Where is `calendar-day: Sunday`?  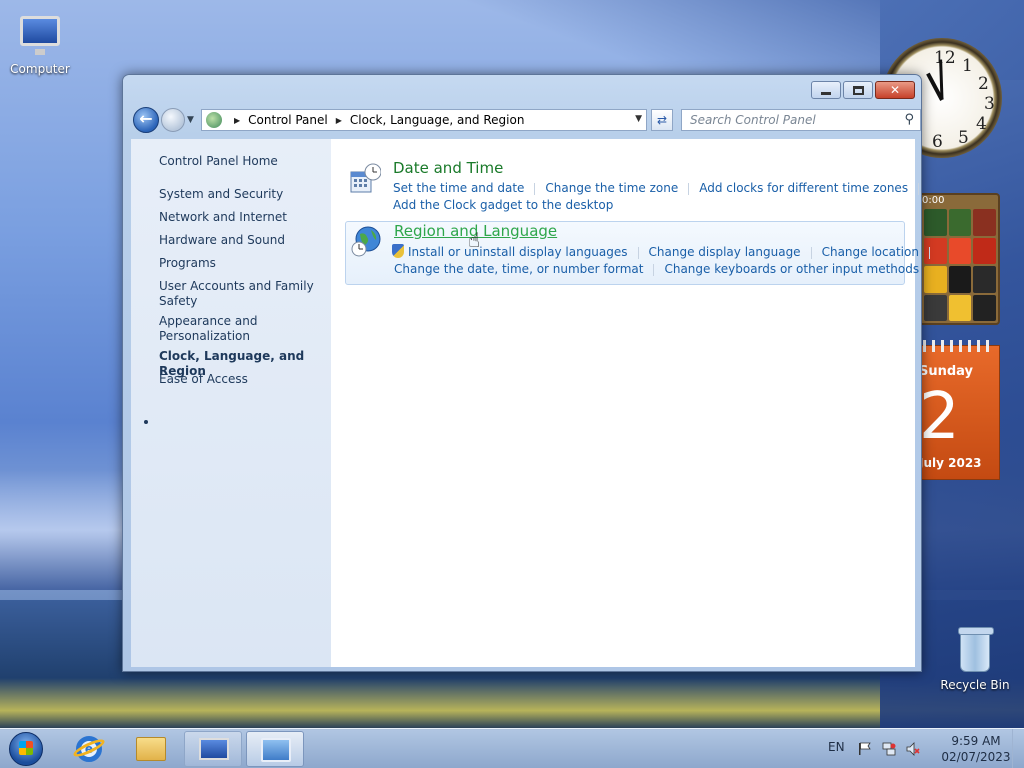 calendar-day: Sunday is located at coordinates (946, 371).